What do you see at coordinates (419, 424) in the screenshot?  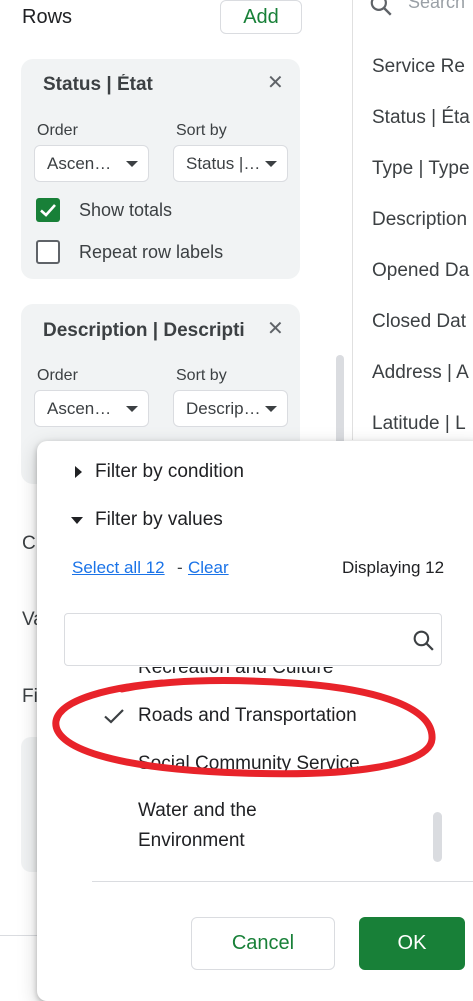 I see `field-list-item: Latitude | L` at bounding box center [419, 424].